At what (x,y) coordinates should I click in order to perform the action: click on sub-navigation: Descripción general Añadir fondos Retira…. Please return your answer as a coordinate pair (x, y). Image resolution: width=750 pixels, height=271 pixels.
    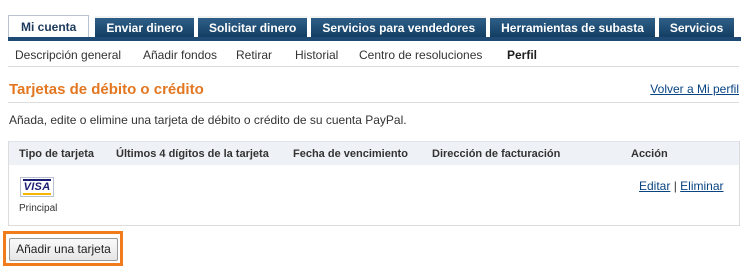
    Looking at the image, I should click on (373, 54).